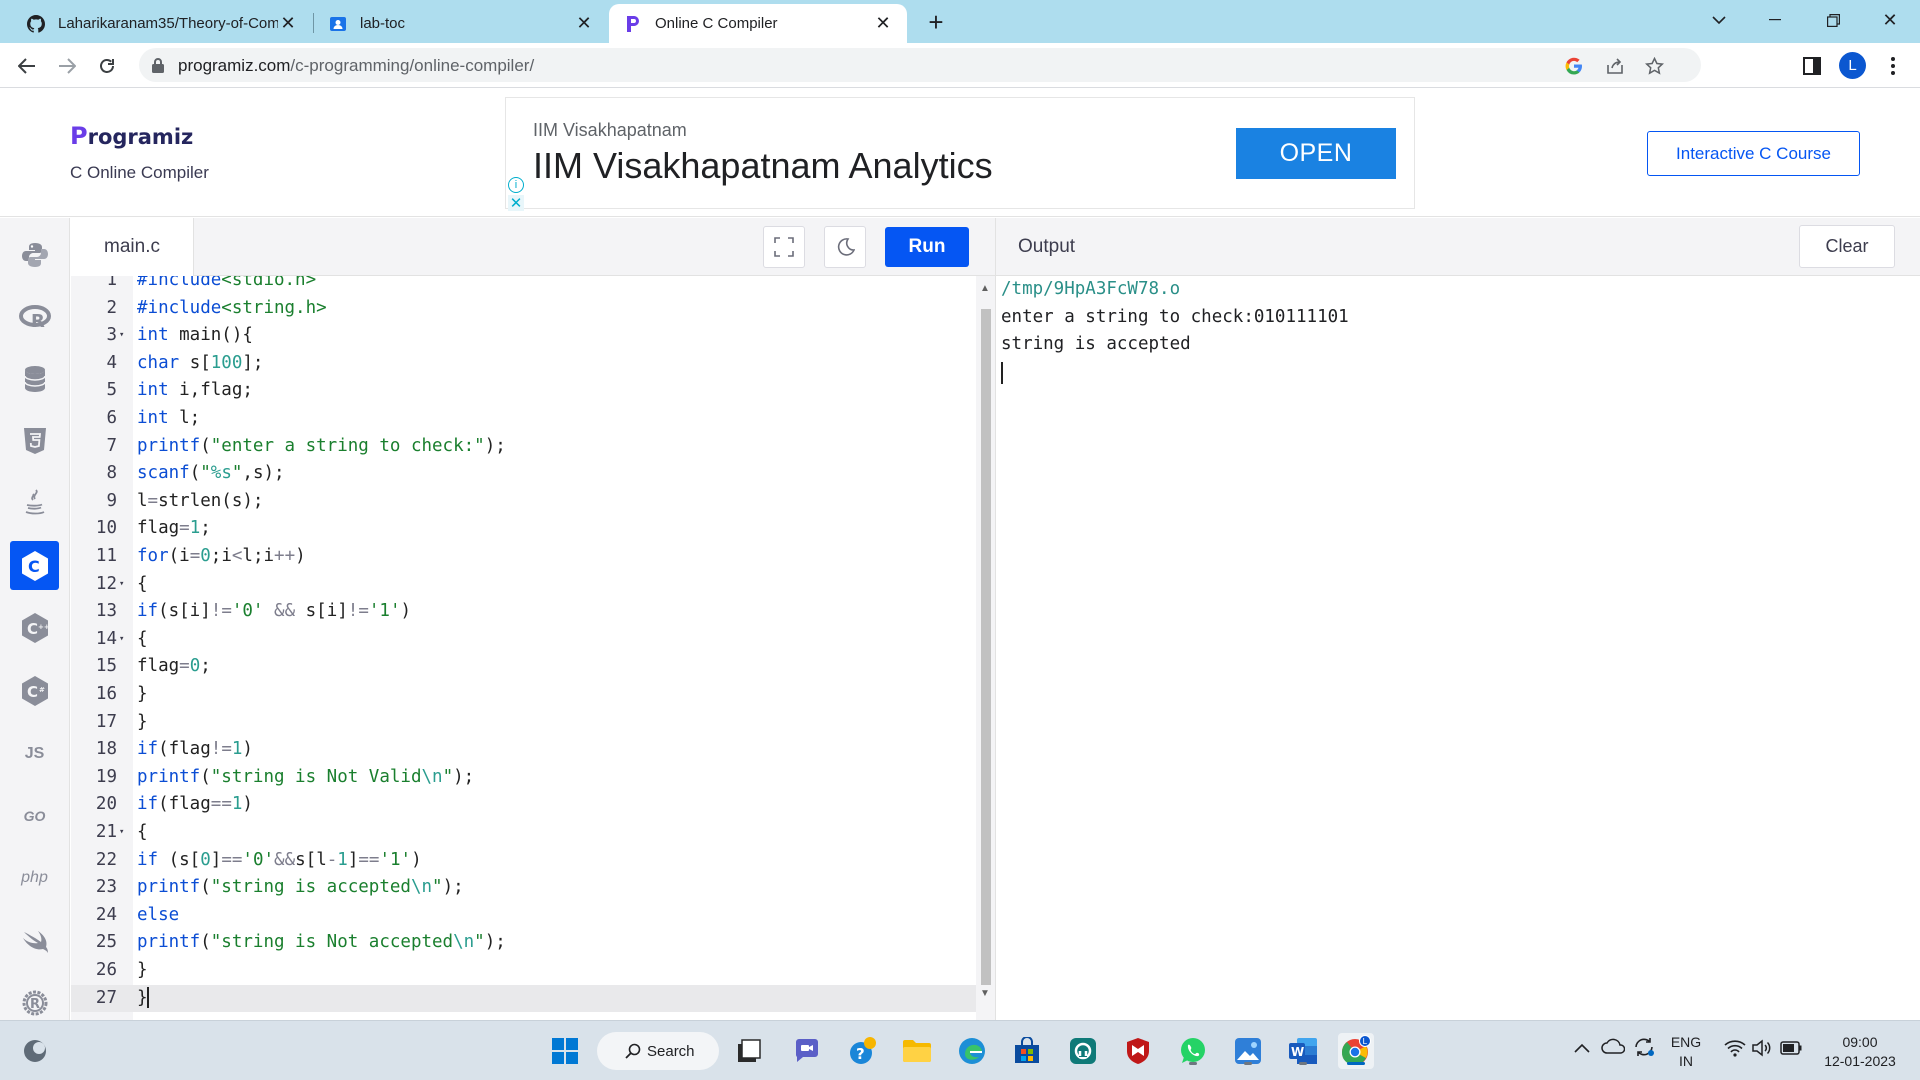 The width and height of the screenshot is (1920, 1080). I want to click on scroll-up-icon: ▲, so click(985, 288).